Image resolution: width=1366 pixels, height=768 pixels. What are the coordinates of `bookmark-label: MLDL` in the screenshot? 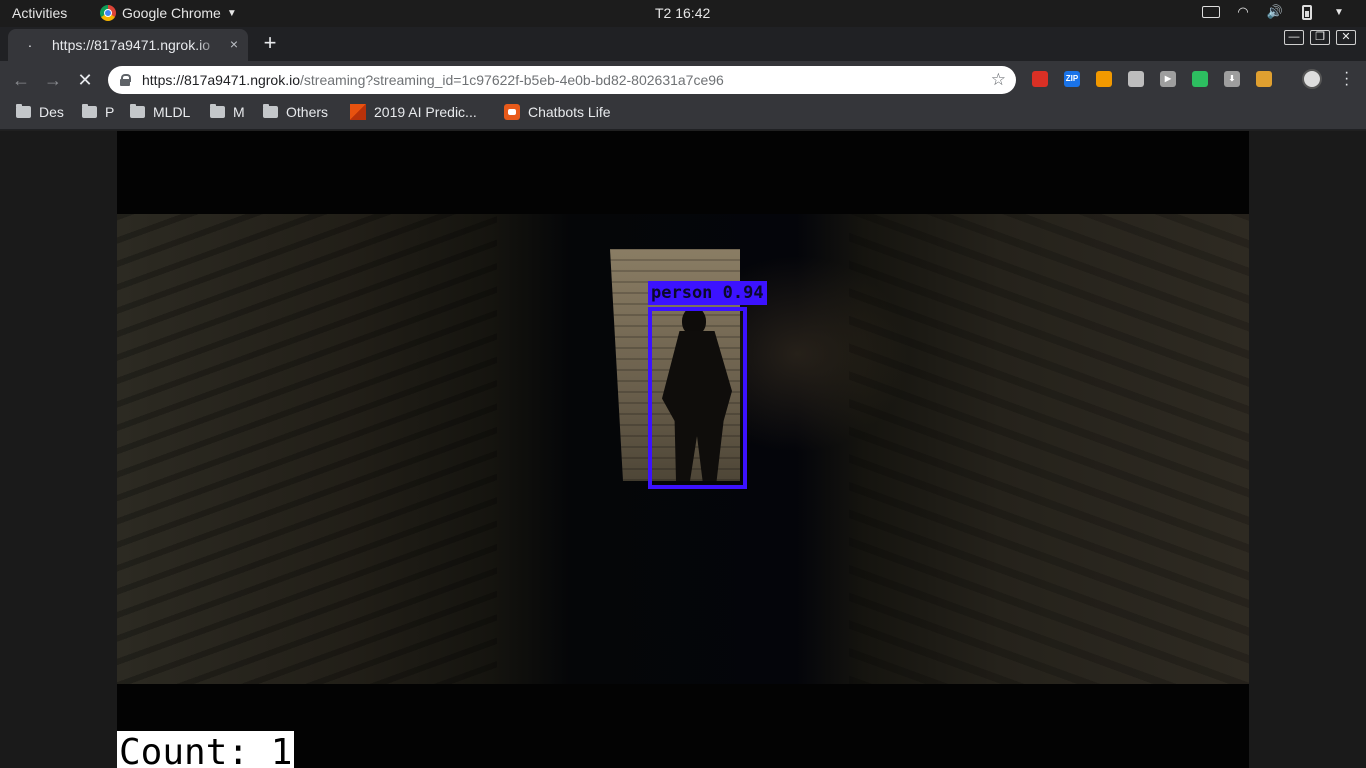 It's located at (172, 112).